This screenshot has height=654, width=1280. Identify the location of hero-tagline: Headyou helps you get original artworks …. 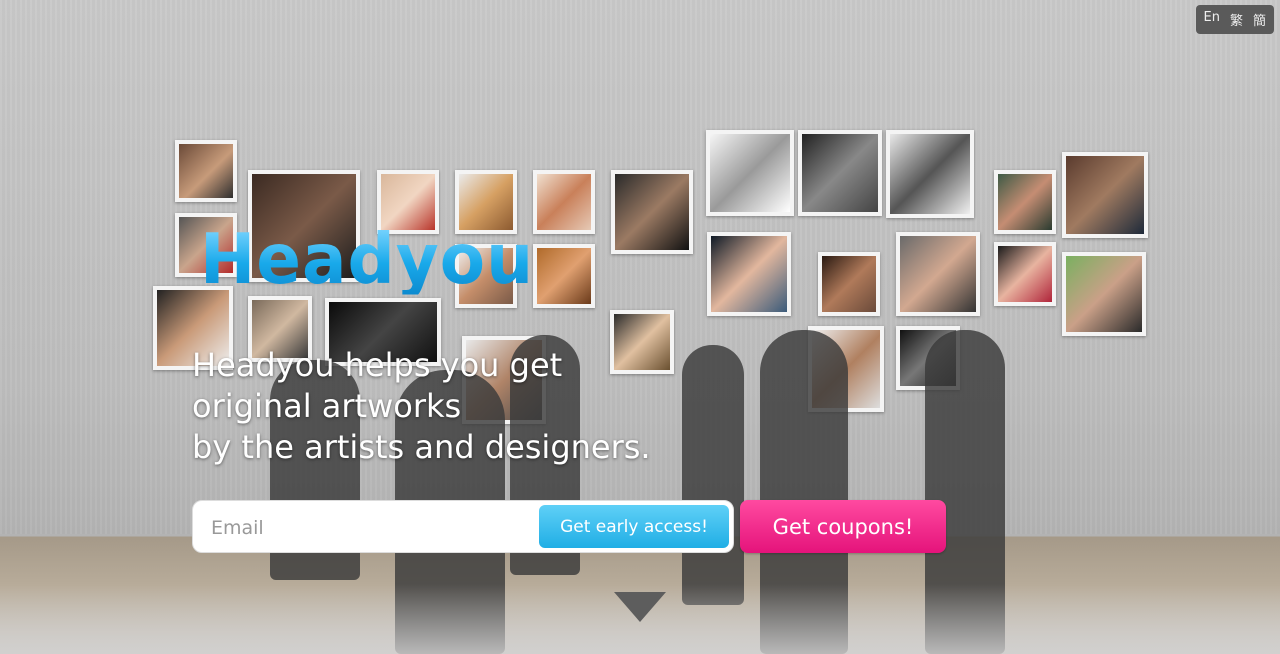
(421, 406).